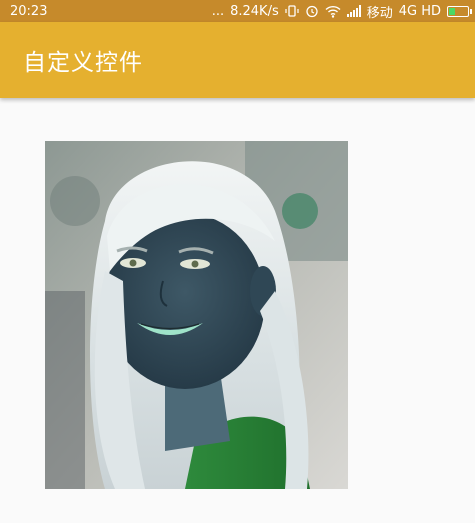 This screenshot has width=475, height=523. I want to click on network-speed: 8.24K/s, so click(254, 11).